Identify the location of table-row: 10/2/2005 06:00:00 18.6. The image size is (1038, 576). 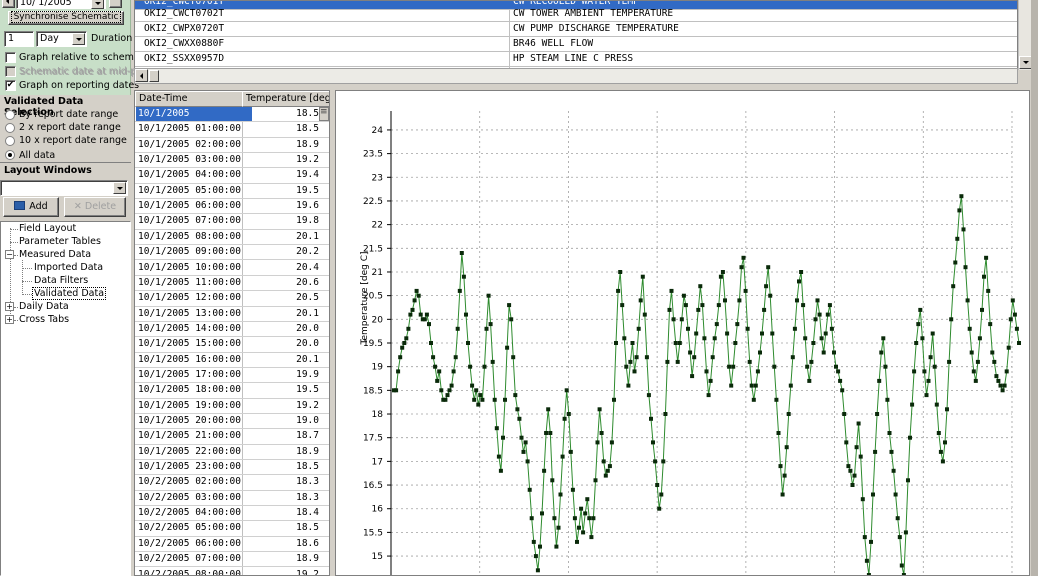
(232, 545).